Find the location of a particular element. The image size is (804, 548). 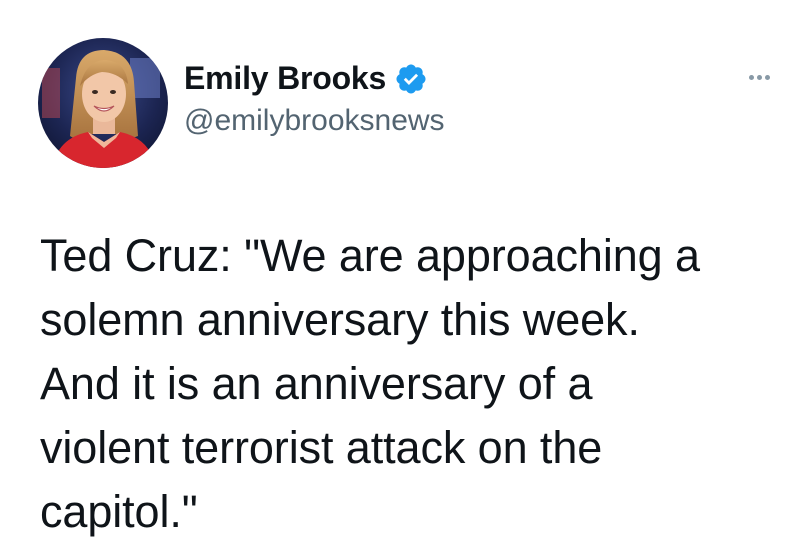

tweet-text-line: capitol." is located at coordinates (119, 511).